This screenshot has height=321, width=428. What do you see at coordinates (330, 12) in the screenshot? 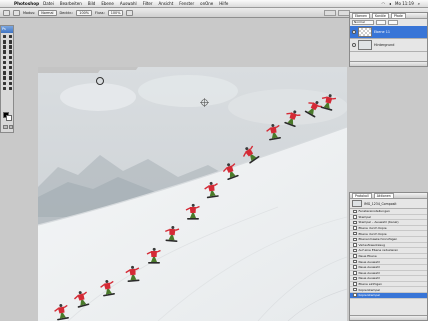
I see `well-tab-brushes` at bounding box center [330, 12].